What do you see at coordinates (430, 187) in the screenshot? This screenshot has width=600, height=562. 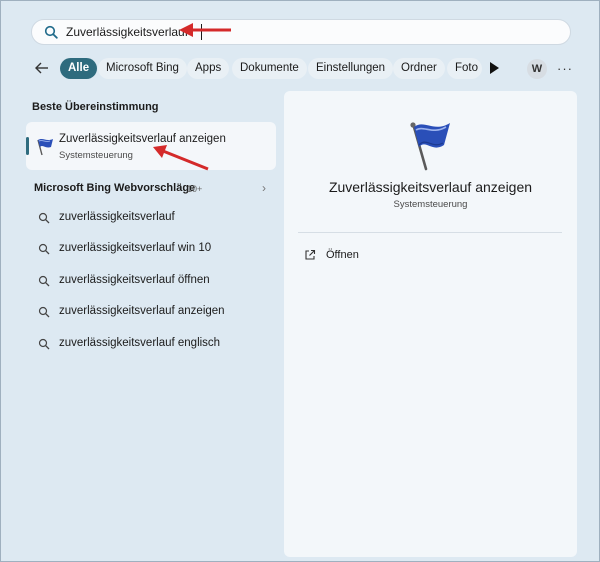 I see `detail-title: Zuverlässigkeitsverlauf anzeigen` at bounding box center [430, 187].